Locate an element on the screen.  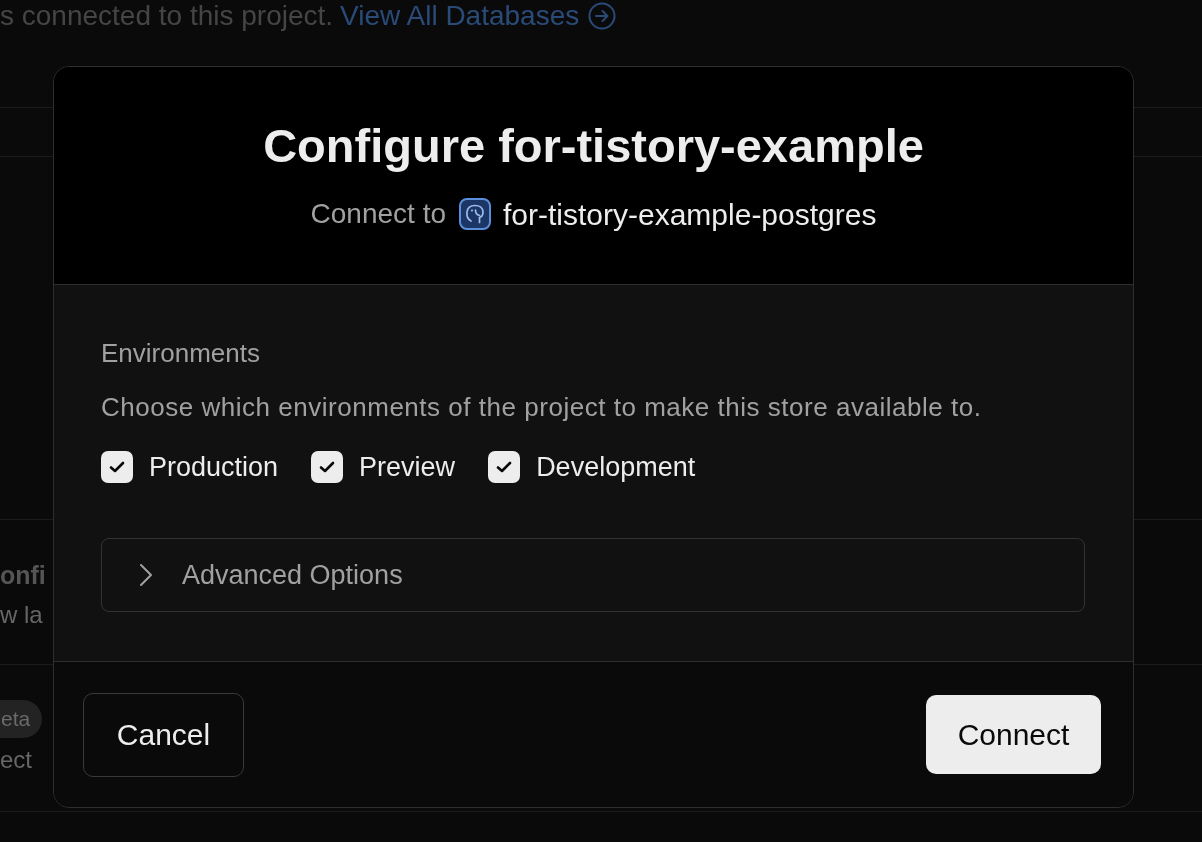
dialog-title: Configure for-tistory-example is located at coordinates (593, 146).